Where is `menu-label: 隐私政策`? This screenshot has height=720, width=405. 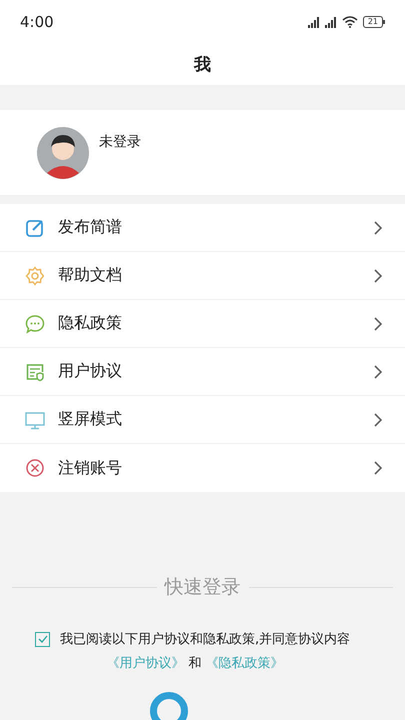
menu-label: 隐私政策 is located at coordinates (90, 323).